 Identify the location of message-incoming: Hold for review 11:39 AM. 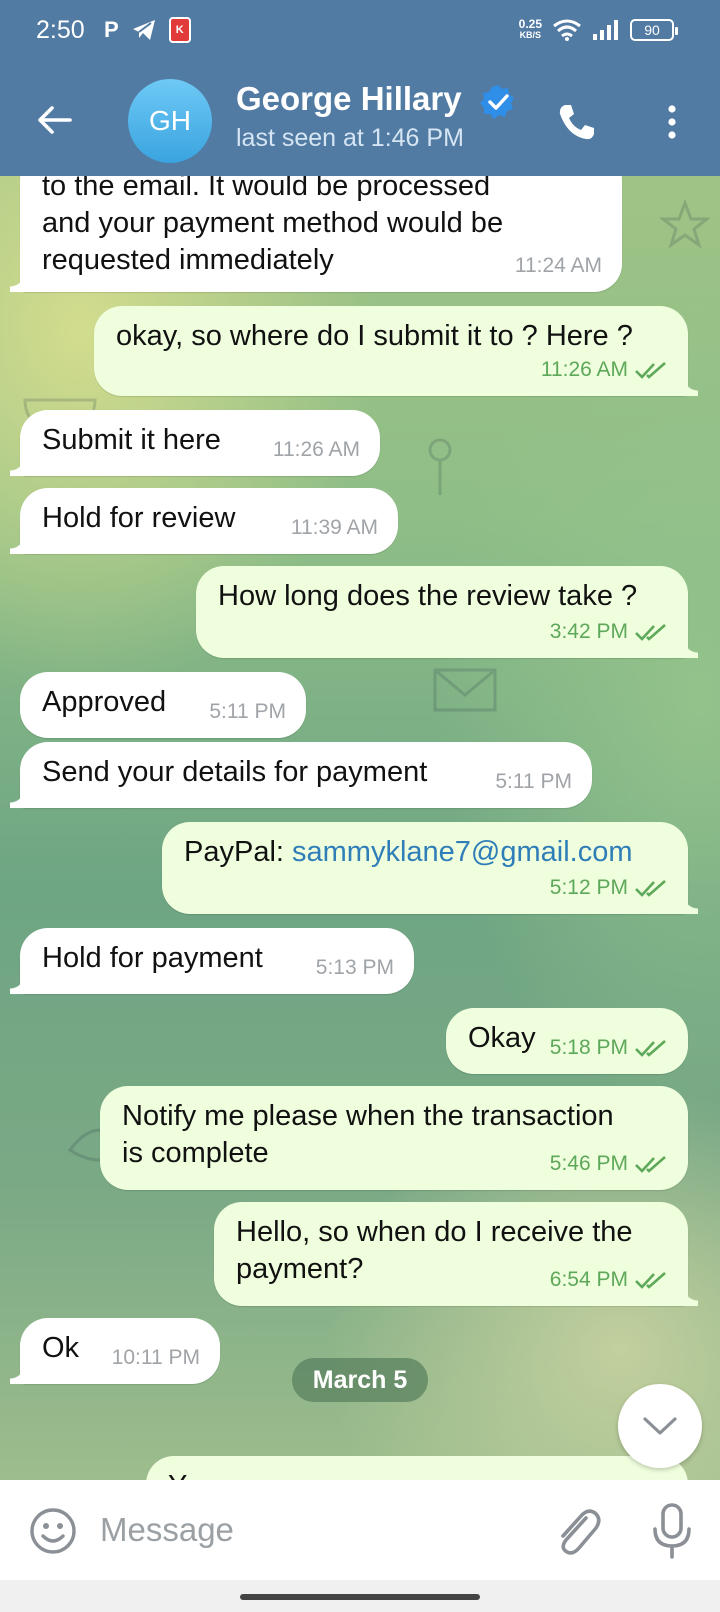
(204, 521).